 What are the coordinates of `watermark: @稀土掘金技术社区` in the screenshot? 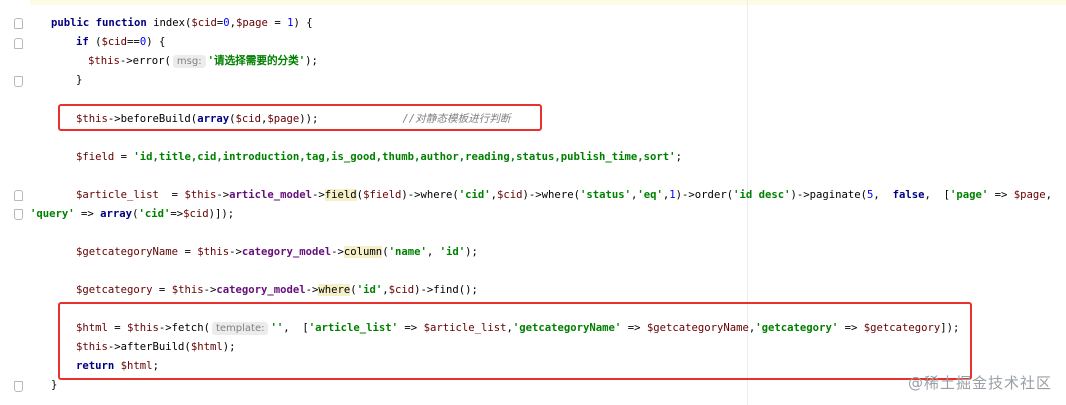 It's located at (979, 383).